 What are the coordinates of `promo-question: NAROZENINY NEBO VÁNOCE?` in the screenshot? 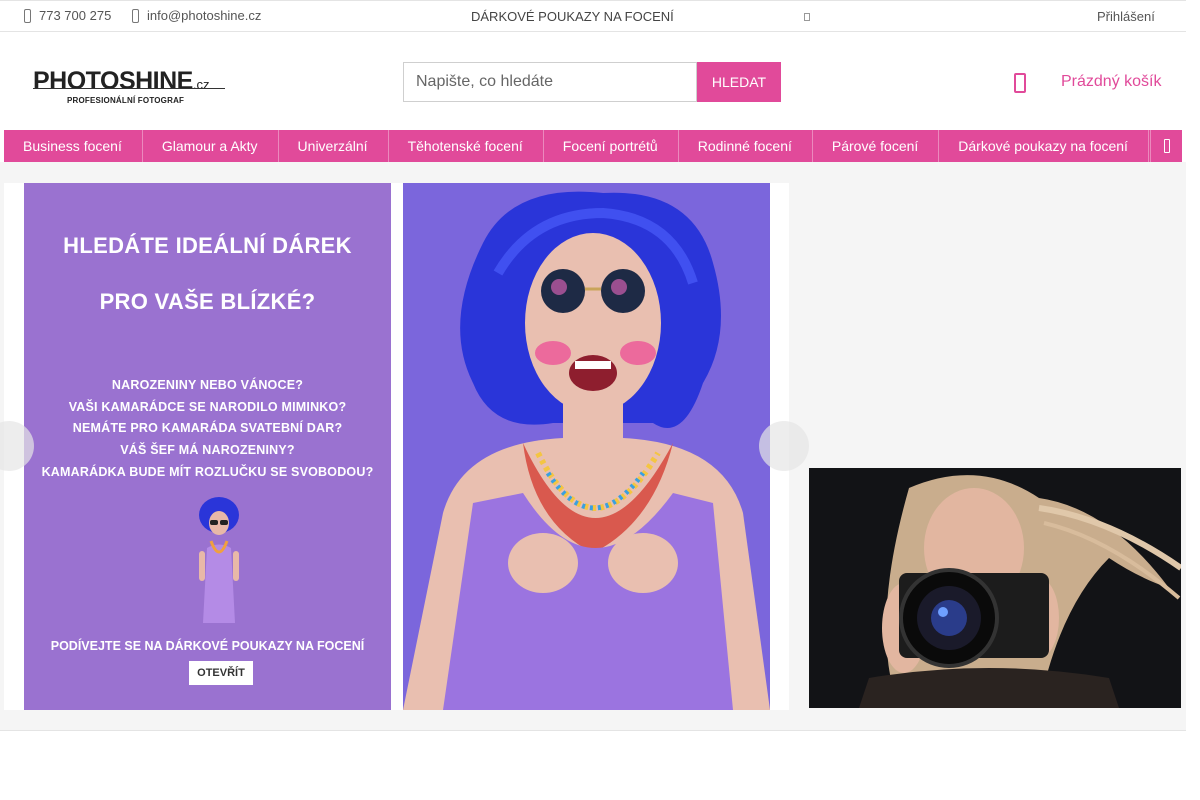 It's located at (207, 385).